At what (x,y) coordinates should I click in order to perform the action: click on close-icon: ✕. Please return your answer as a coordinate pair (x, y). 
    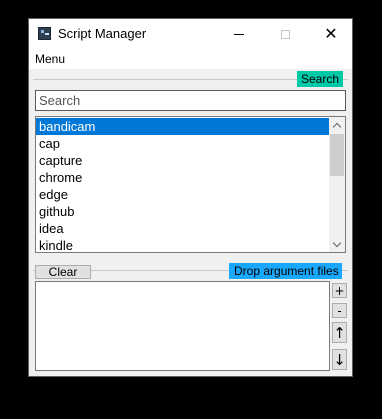
    Looking at the image, I should click on (331, 33).